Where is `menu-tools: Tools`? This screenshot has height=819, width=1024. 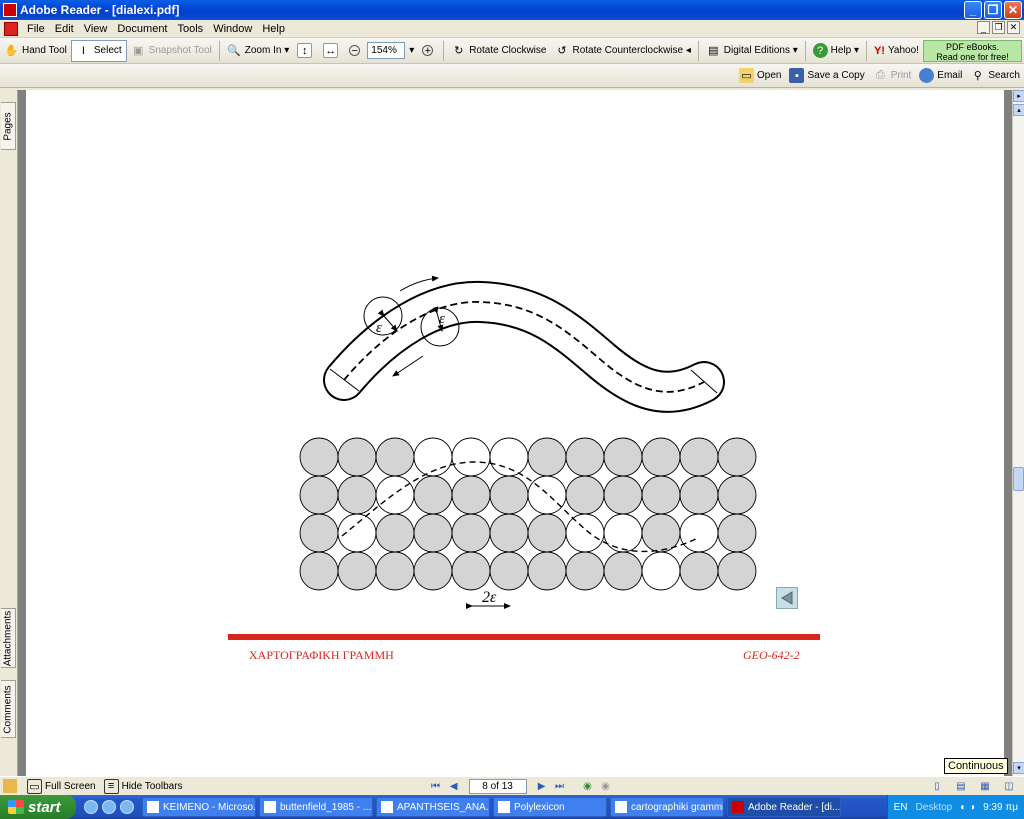
menu-tools: Tools is located at coordinates (191, 29).